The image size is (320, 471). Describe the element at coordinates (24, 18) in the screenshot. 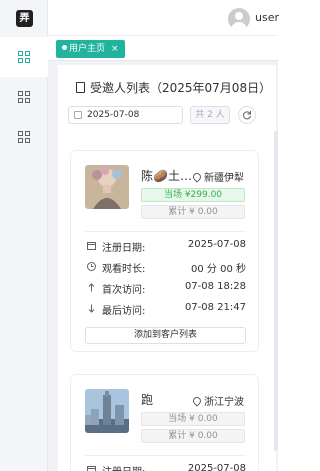

I see `app-logo: 弄` at that location.